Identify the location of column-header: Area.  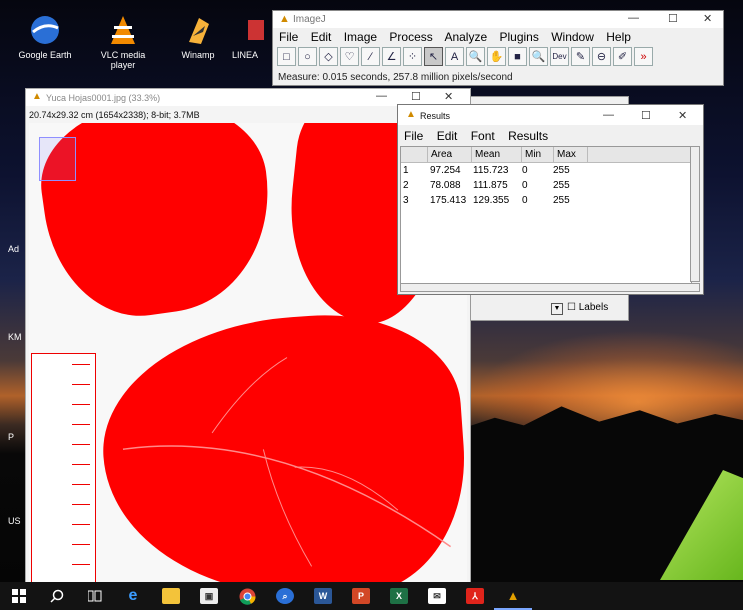
(450, 154).